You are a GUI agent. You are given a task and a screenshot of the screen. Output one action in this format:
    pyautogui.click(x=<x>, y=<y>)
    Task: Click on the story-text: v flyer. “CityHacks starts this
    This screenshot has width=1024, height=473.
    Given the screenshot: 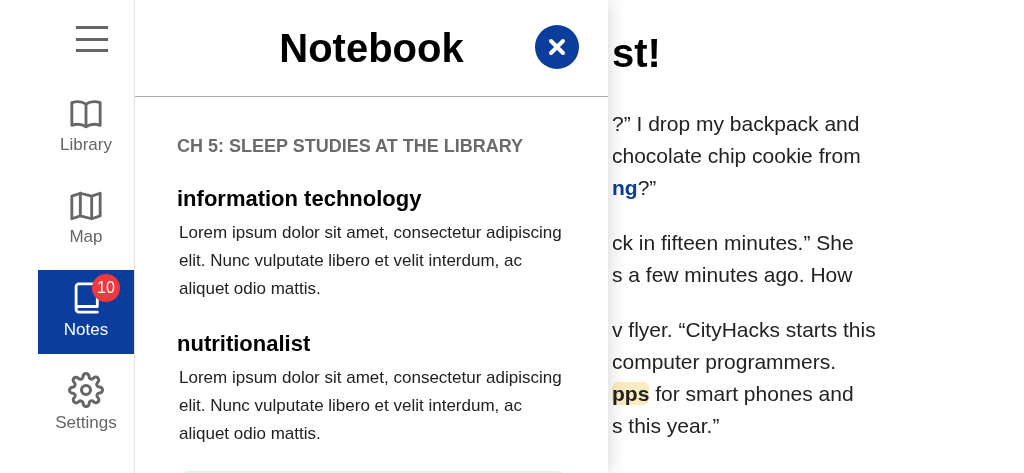 What is the action you would take?
    pyautogui.click(x=744, y=329)
    